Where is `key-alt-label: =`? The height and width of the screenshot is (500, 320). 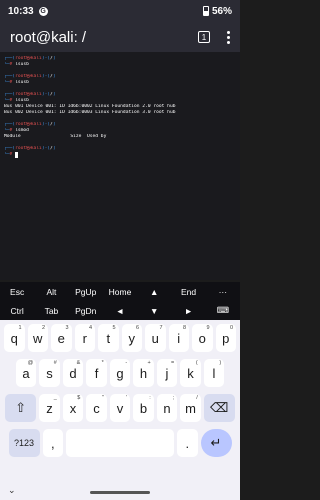 key-alt-label: = is located at coordinates (173, 363).